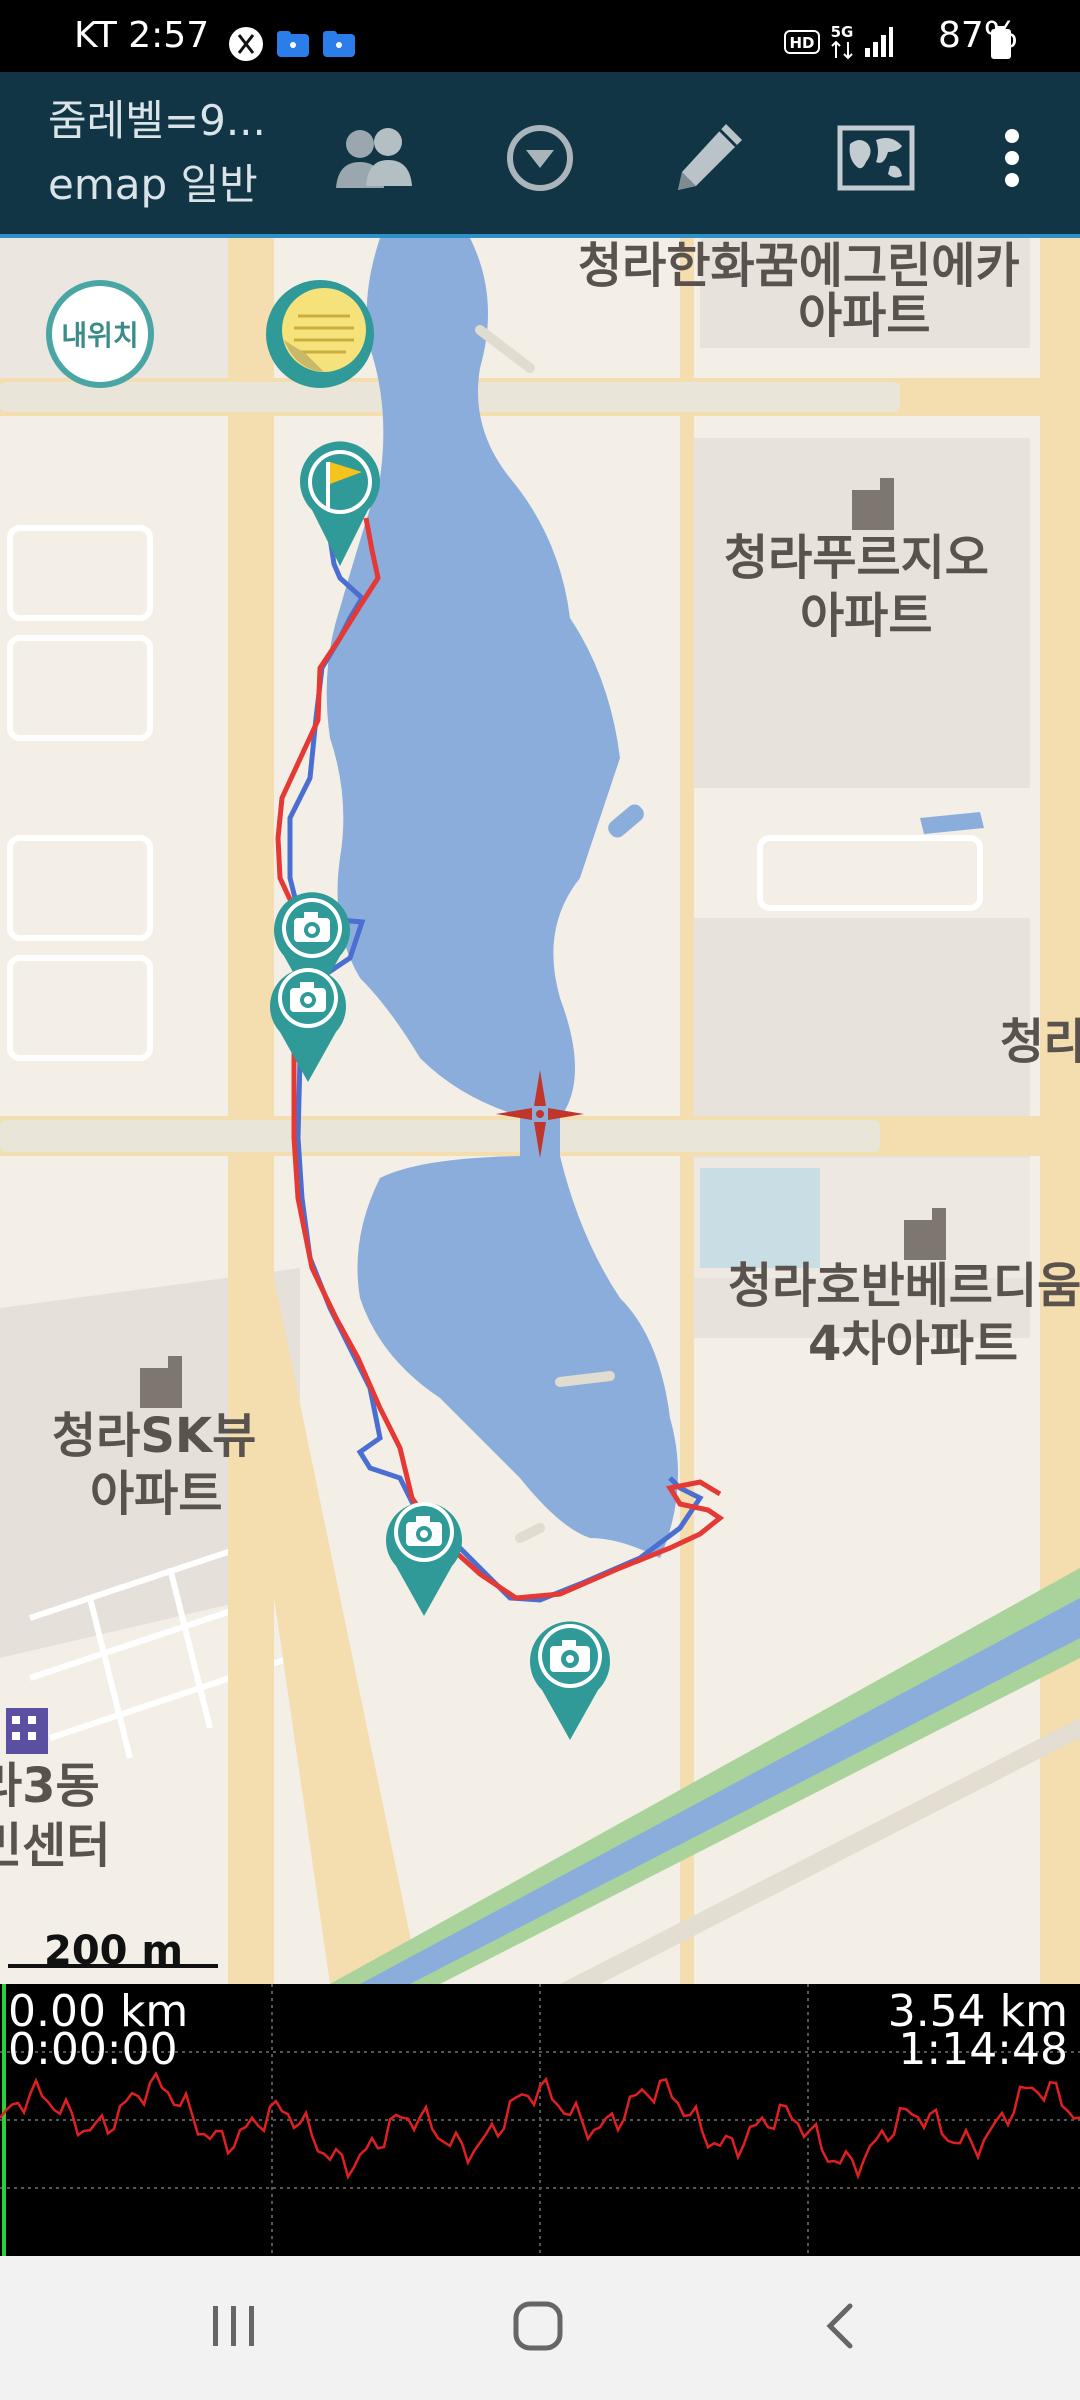 The height and width of the screenshot is (2400, 1080). I want to click on label-cheongna: 청라, so click(1040, 1042).